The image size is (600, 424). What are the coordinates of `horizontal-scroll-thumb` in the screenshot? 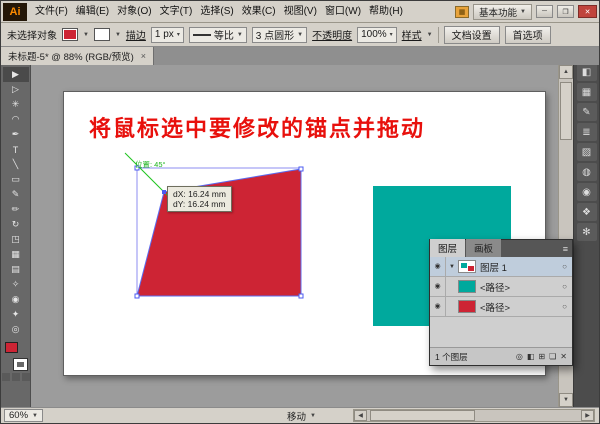 It's located at (422, 415).